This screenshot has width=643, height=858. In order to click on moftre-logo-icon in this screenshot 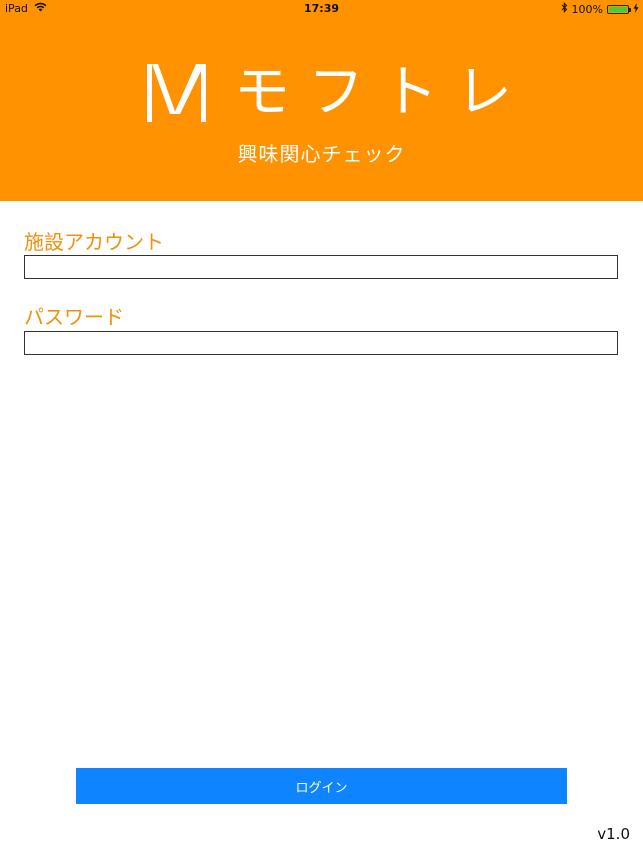, I will do `click(177, 93)`.